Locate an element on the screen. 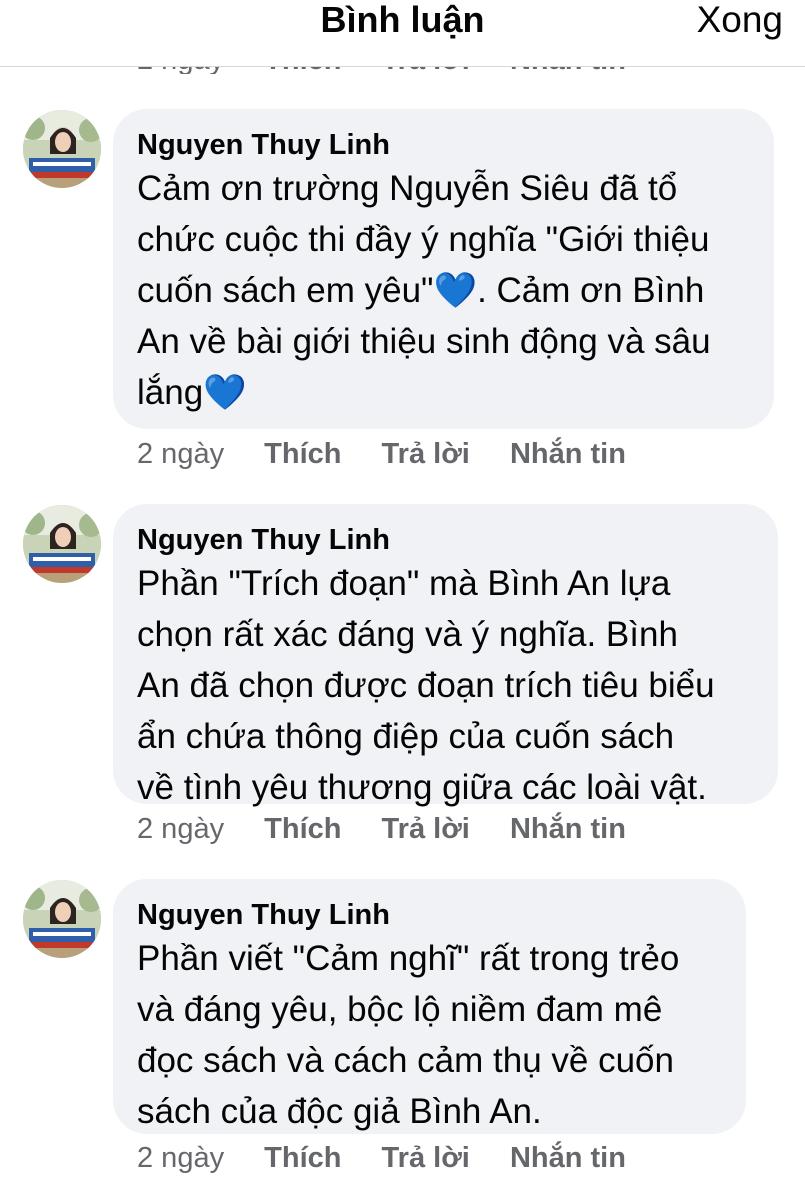 Image resolution: width=805 pixels, height=1200 pixels. comments-header: Bình luận Xong is located at coordinates (402, 33).